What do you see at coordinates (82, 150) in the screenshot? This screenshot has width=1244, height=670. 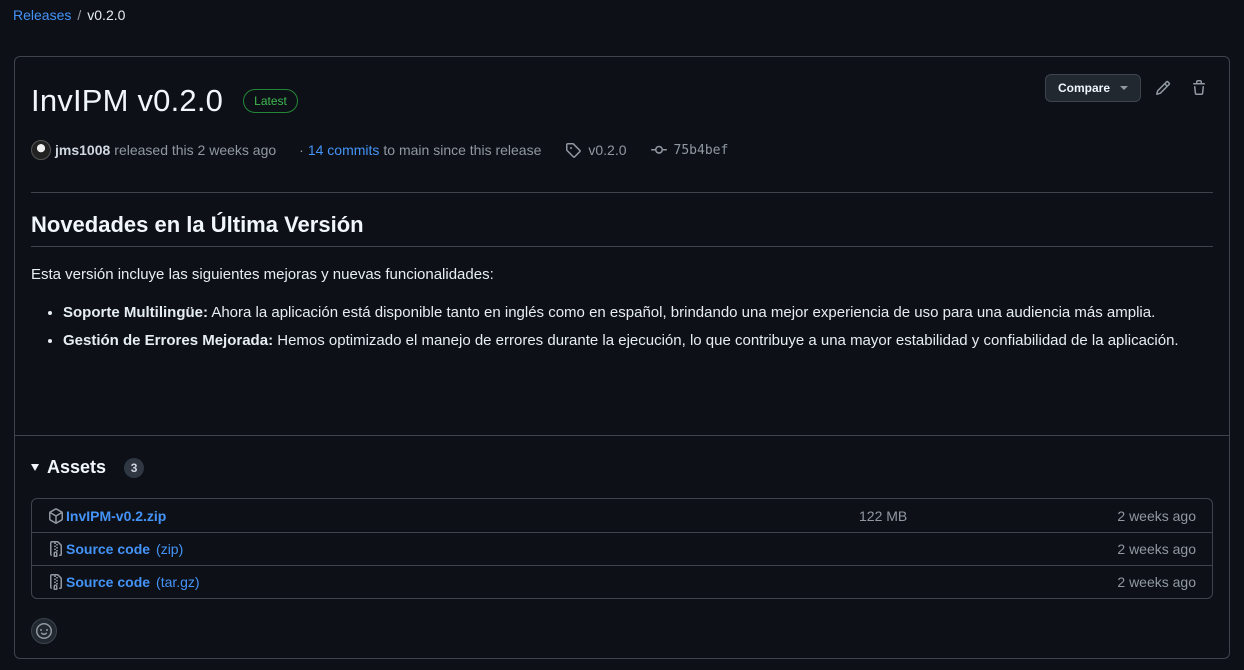 I see `author-link: jms1008` at bounding box center [82, 150].